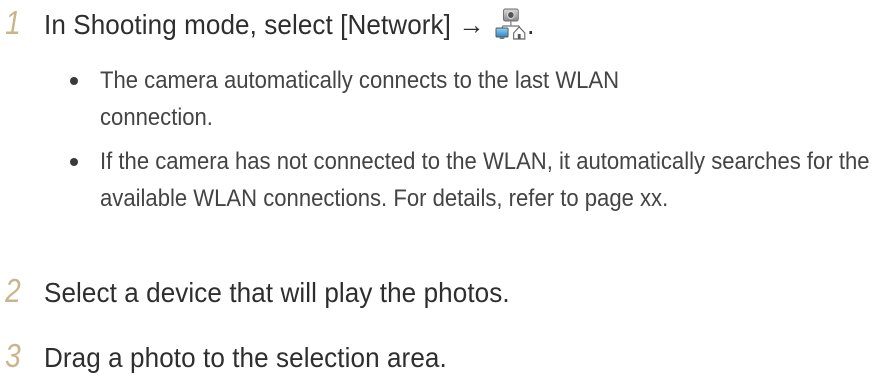  I want to click on network-home-icon, so click(511, 23).